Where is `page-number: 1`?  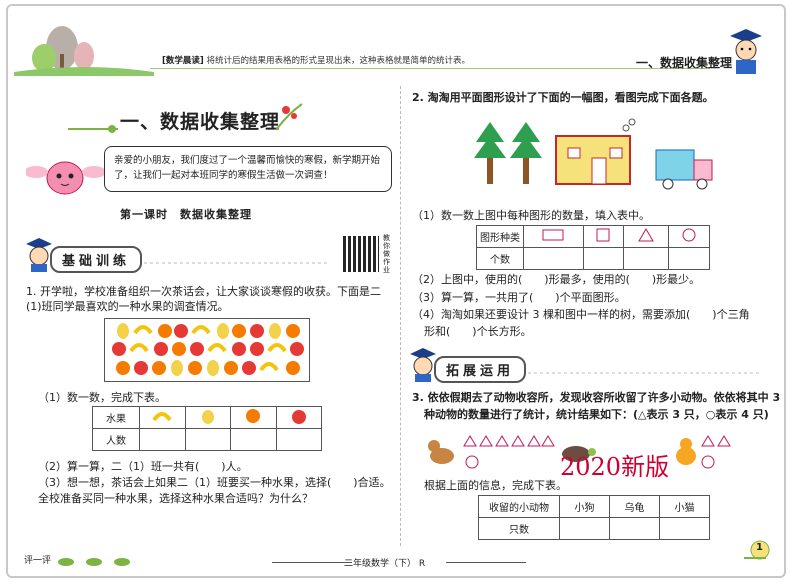
page-number: 1 is located at coordinates (759, 547).